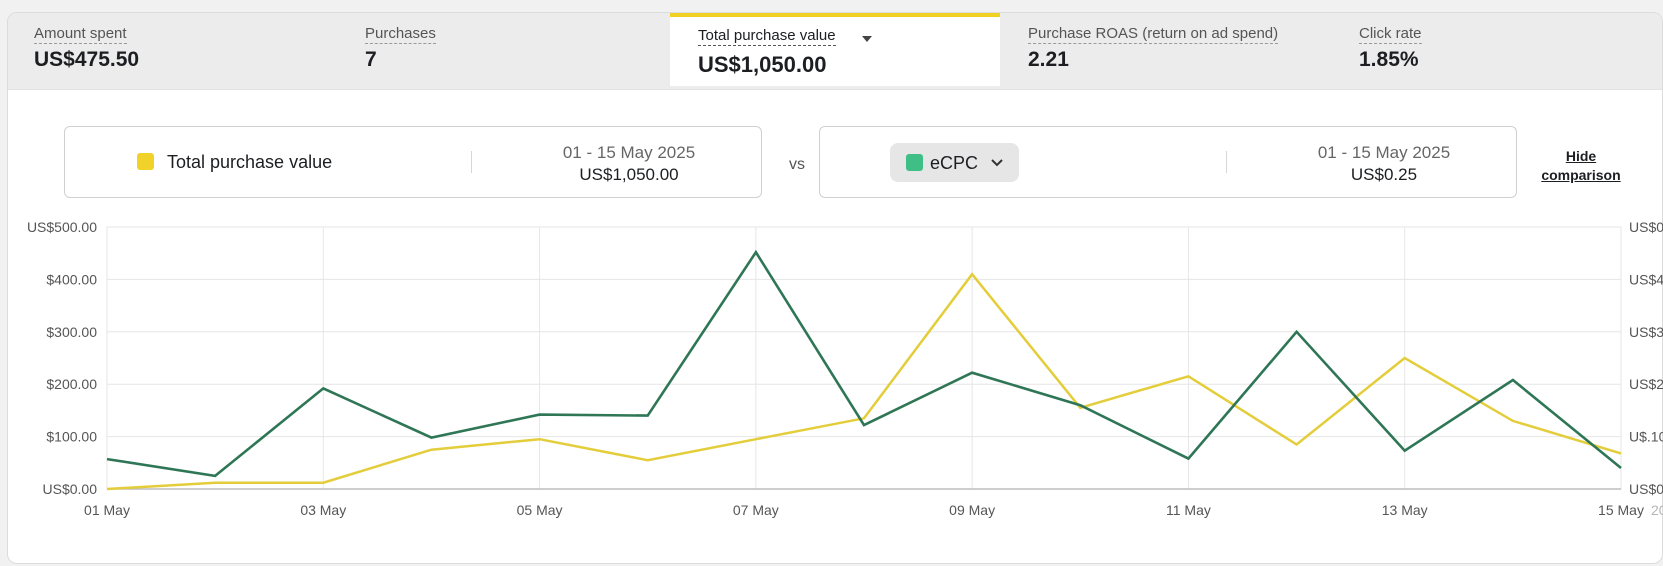 This screenshot has height=566, width=1663. What do you see at coordinates (107, 510) in the screenshot?
I see `x-tick-label: 01 May` at bounding box center [107, 510].